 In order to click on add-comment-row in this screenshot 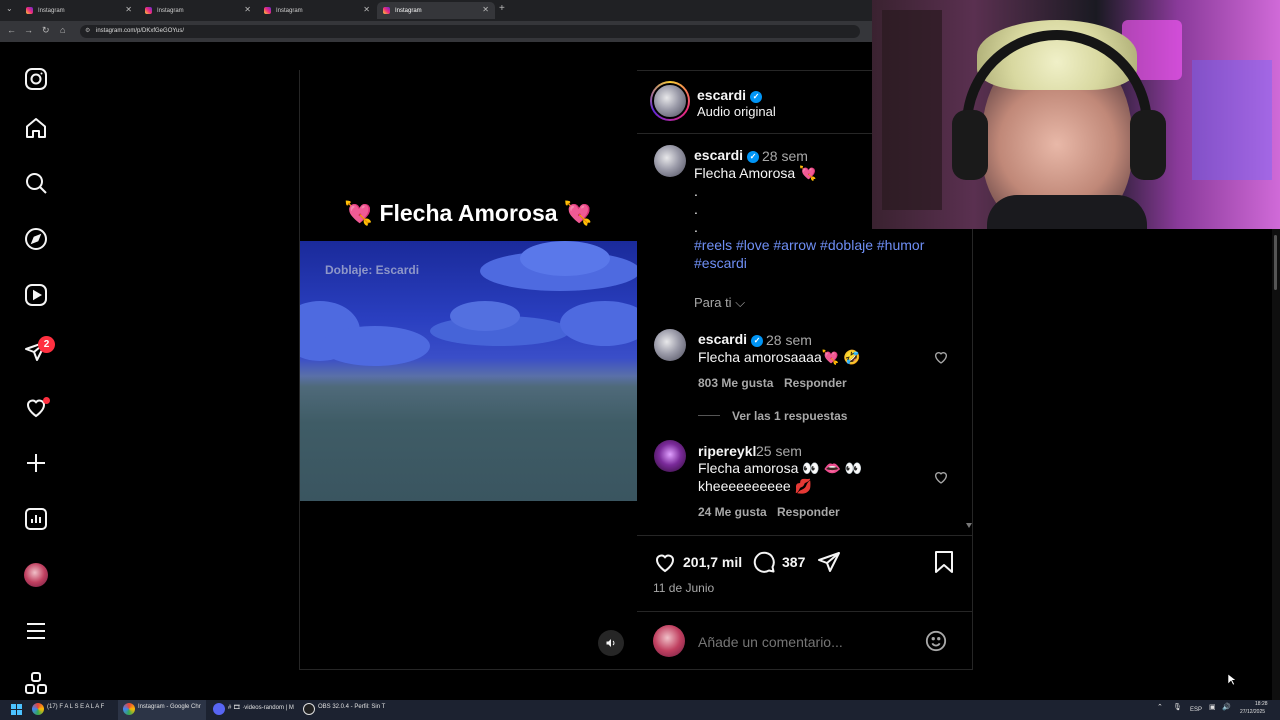, I will do `click(805, 641)`.